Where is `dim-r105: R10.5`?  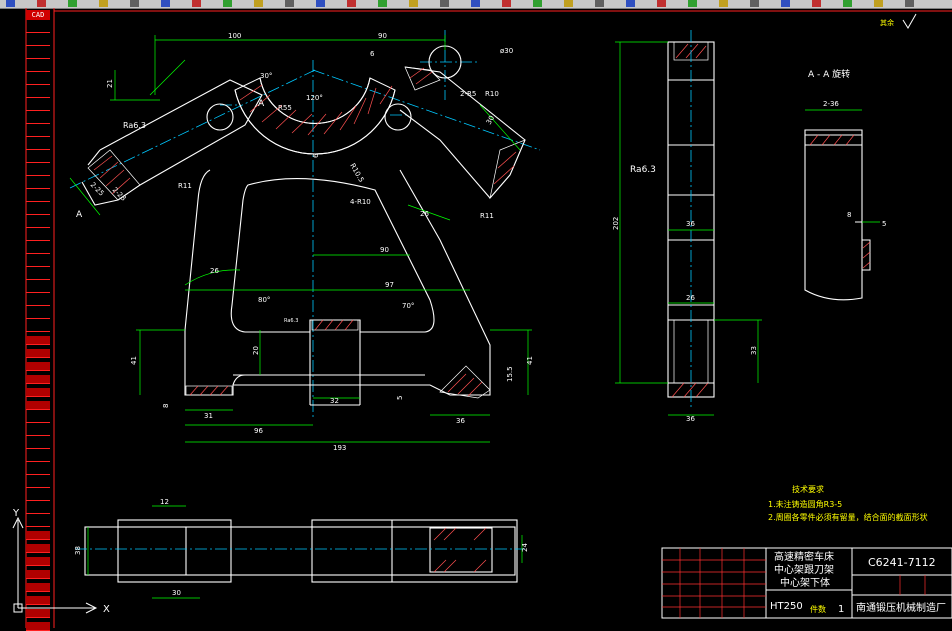
dim-r105: R10.5 is located at coordinates (356, 173).